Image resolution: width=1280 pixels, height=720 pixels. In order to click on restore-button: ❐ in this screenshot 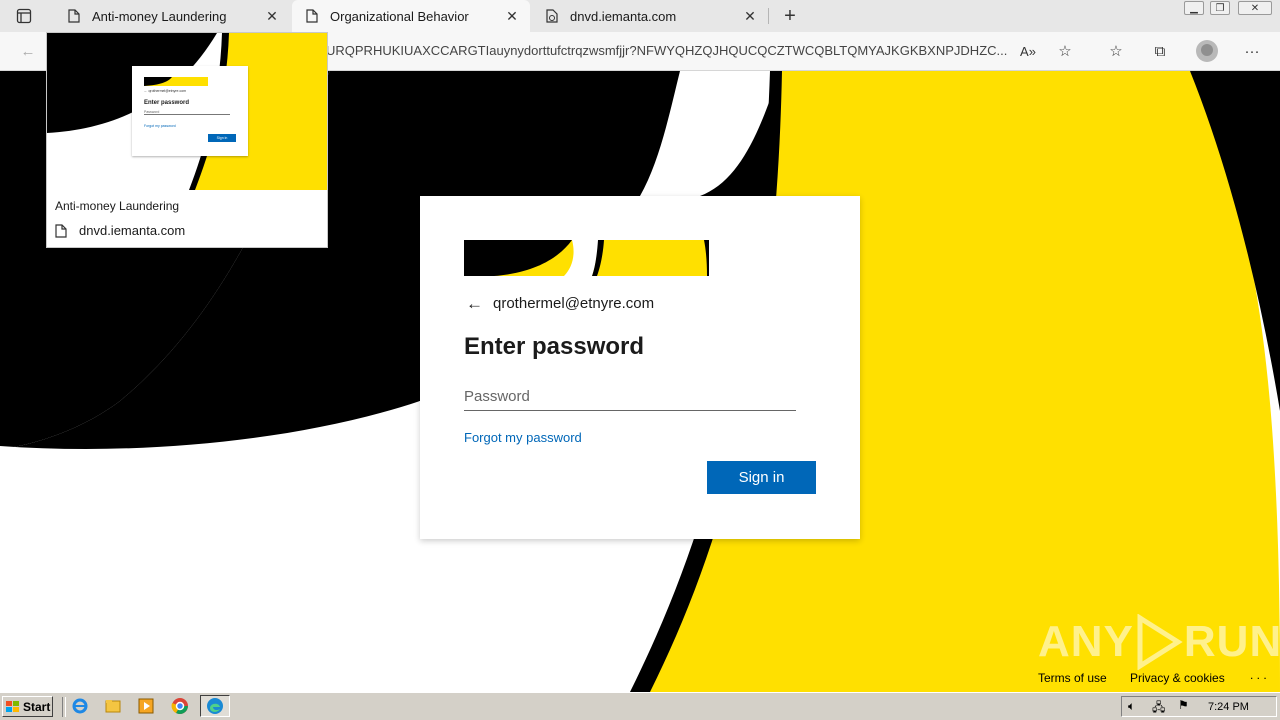, I will do `click(1220, 8)`.